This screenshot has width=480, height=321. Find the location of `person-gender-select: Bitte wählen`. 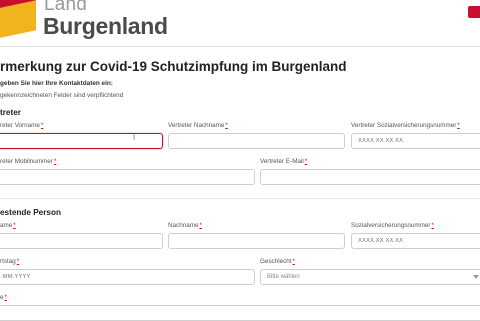

person-gender-select: Bitte wählen is located at coordinates (370, 277).